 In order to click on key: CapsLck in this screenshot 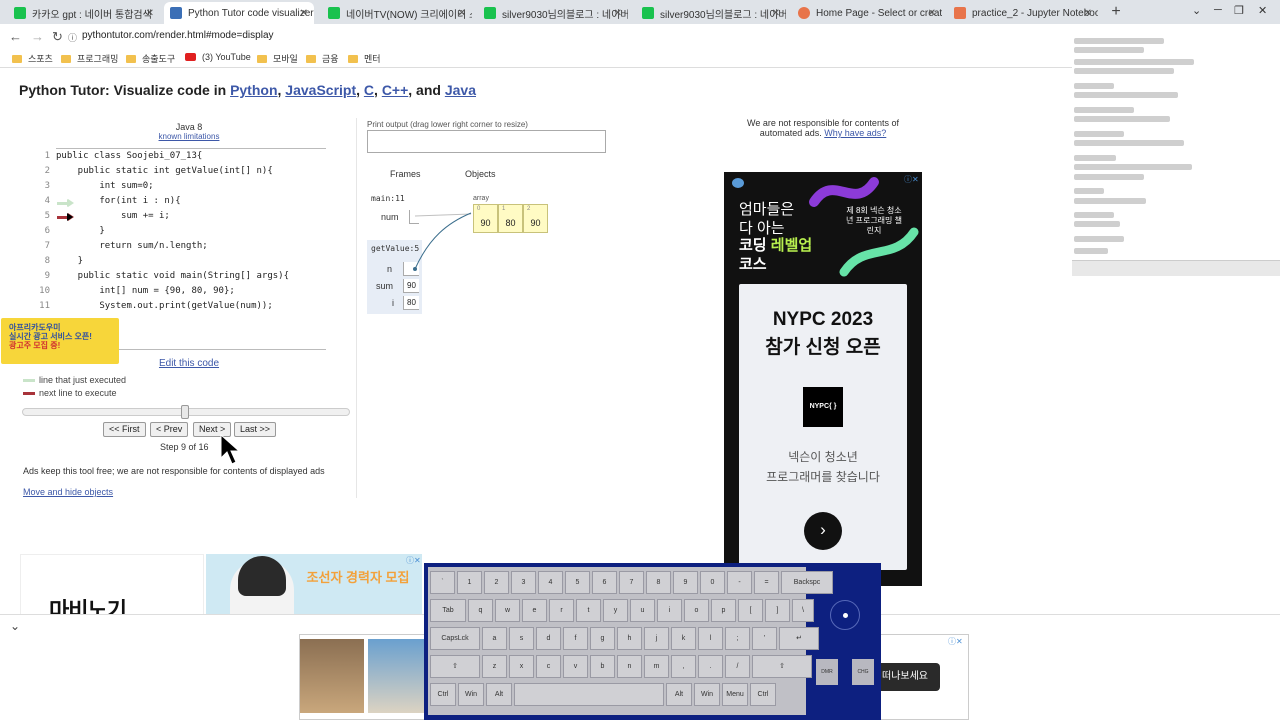, I will do `click(455, 638)`.